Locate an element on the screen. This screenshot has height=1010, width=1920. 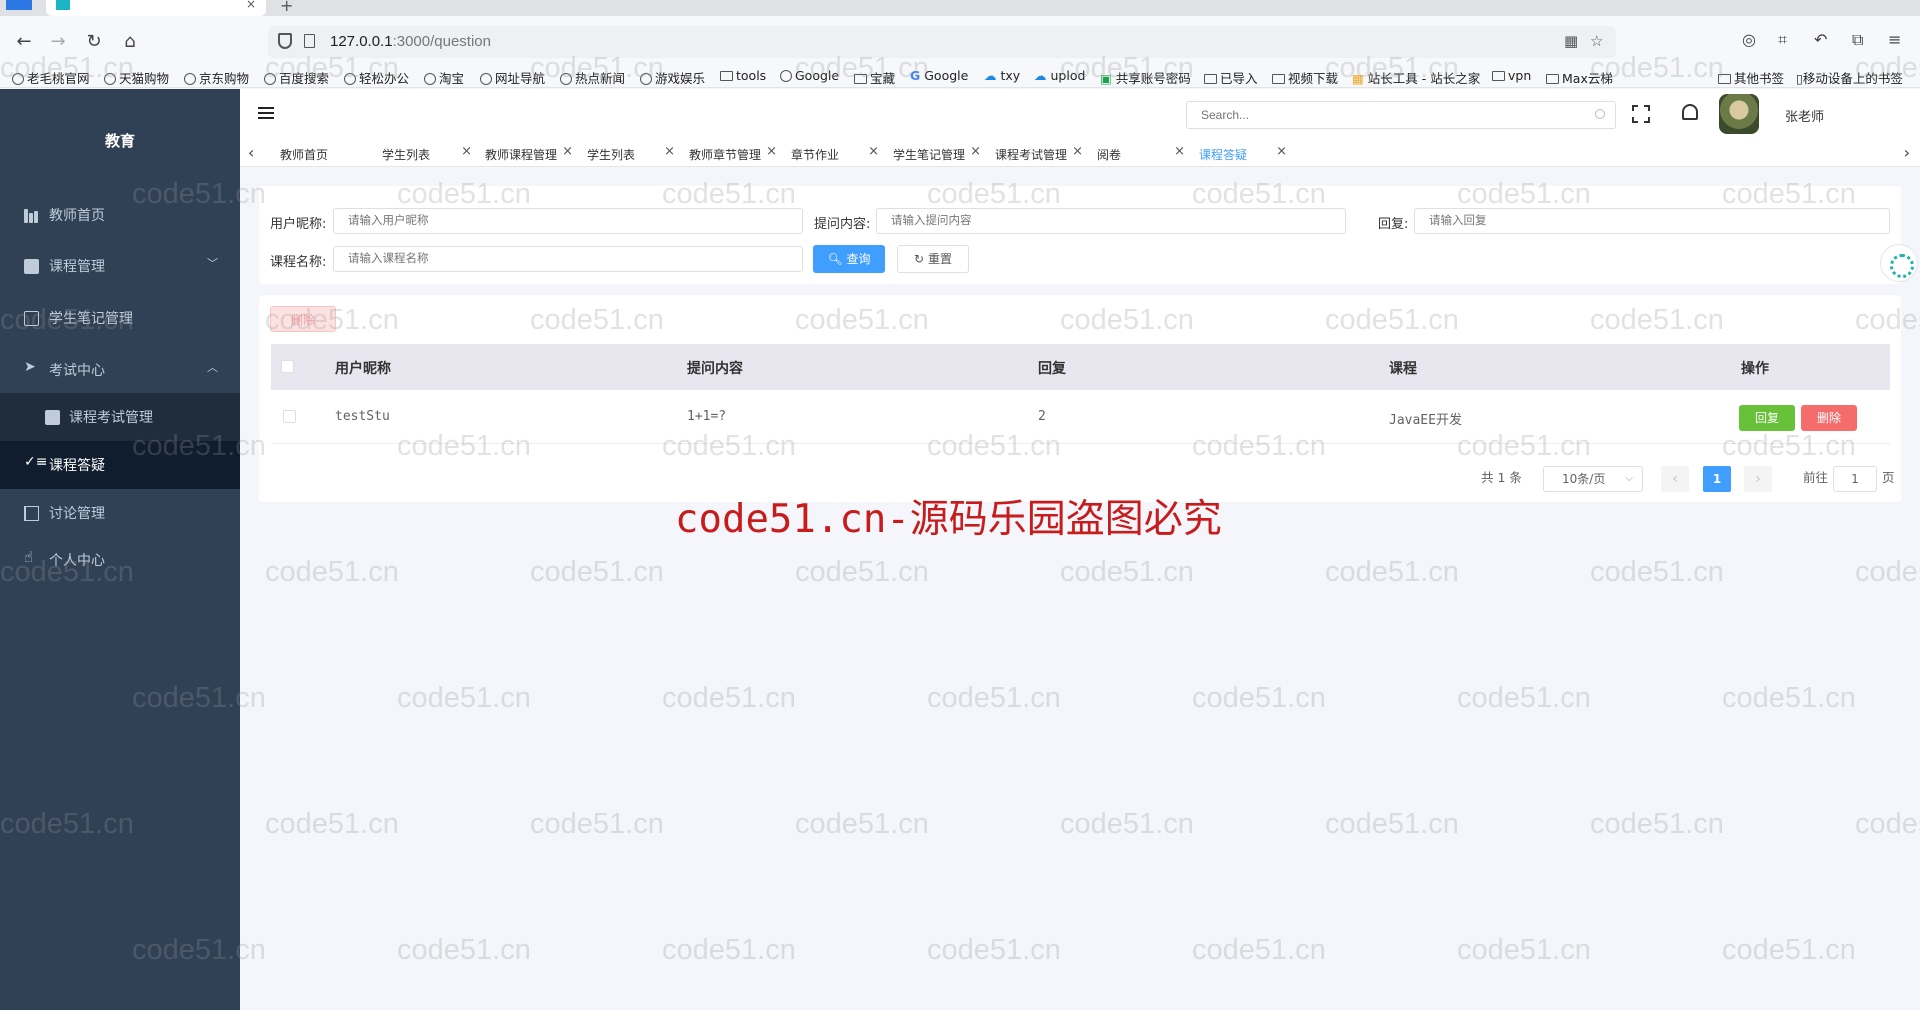
bookmark-item: G Google is located at coordinates (939, 75).